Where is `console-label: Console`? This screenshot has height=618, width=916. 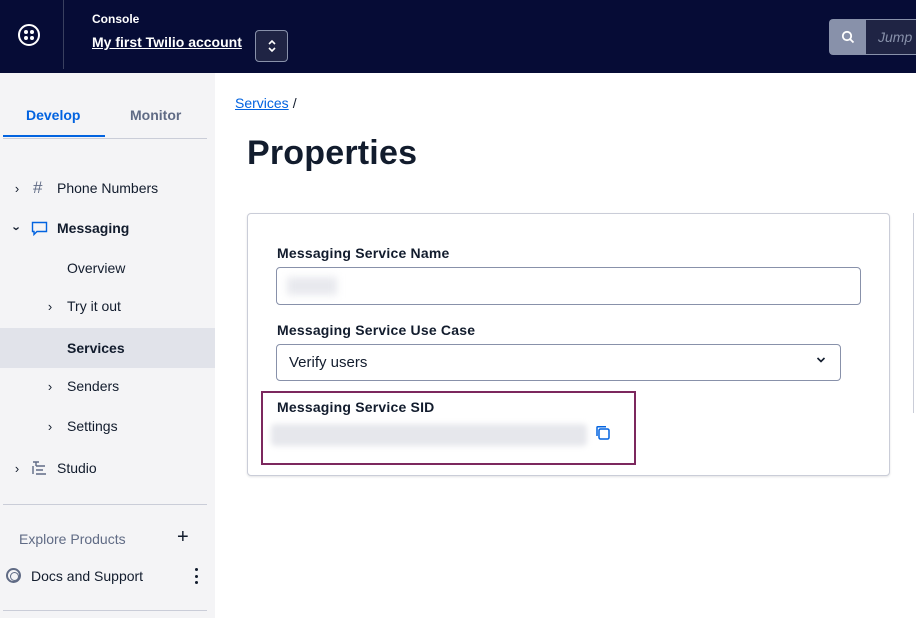
console-label: Console is located at coordinates (116, 19).